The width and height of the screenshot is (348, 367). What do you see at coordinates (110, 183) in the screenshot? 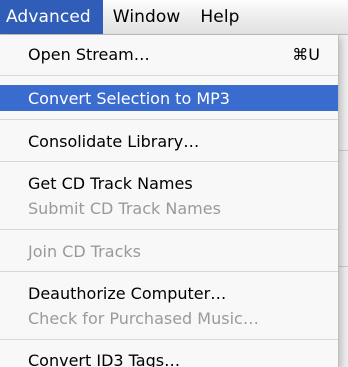
I see `menu-item-label: Get CD Track Names` at bounding box center [110, 183].